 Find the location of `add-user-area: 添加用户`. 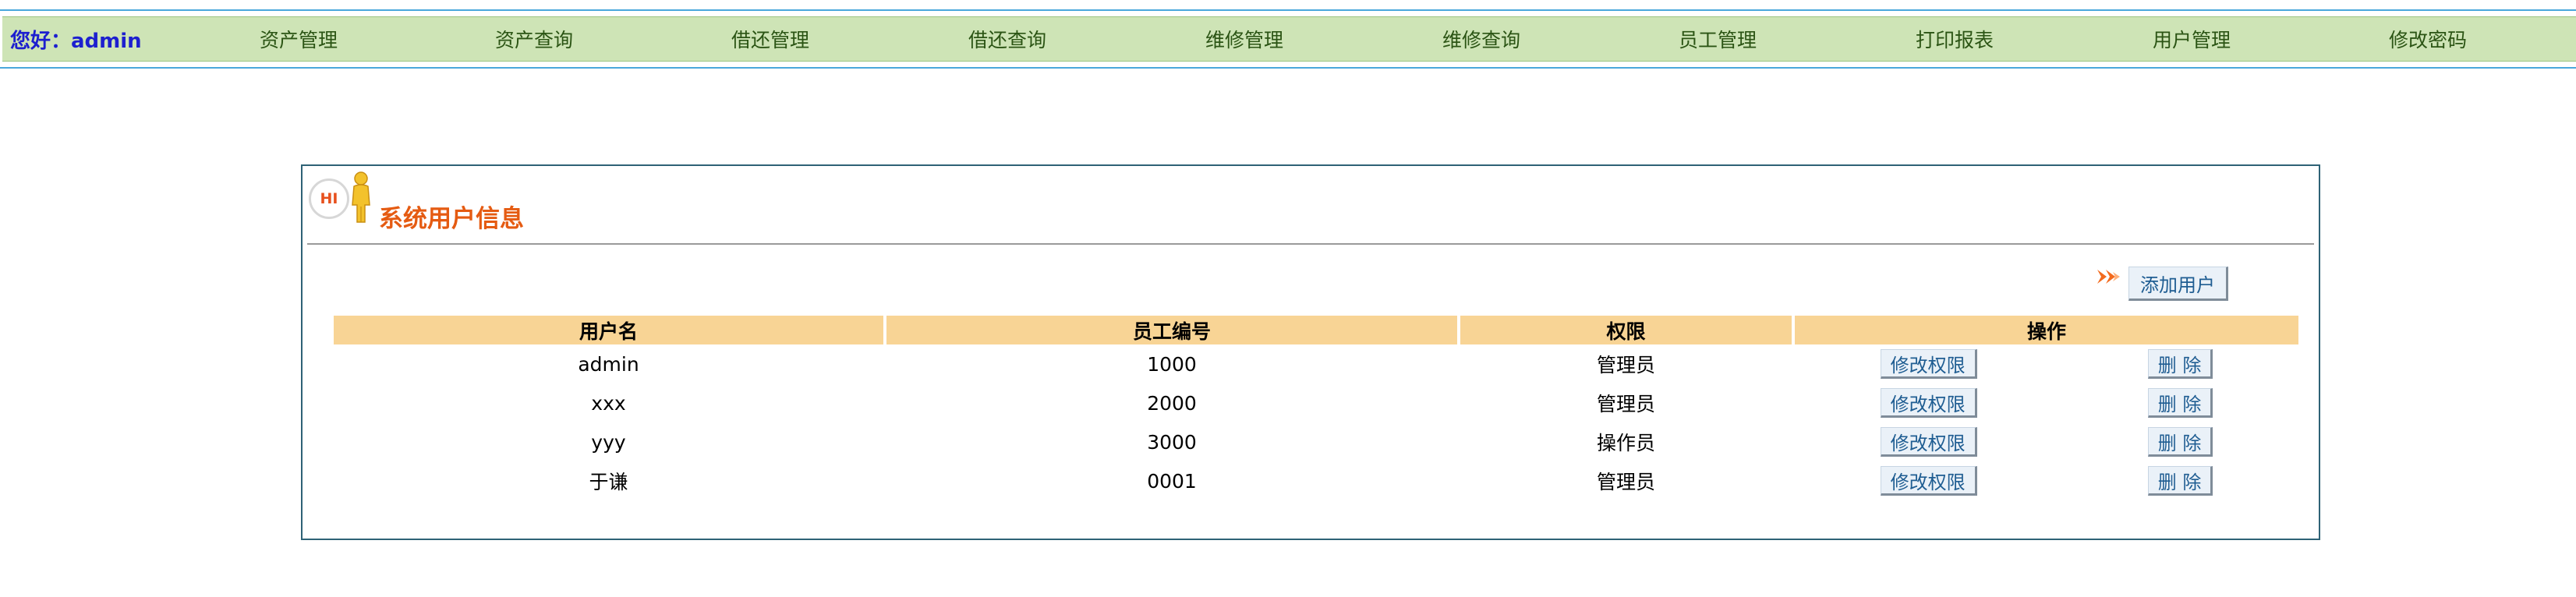

add-user-area: 添加用户 is located at coordinates (2162, 283).